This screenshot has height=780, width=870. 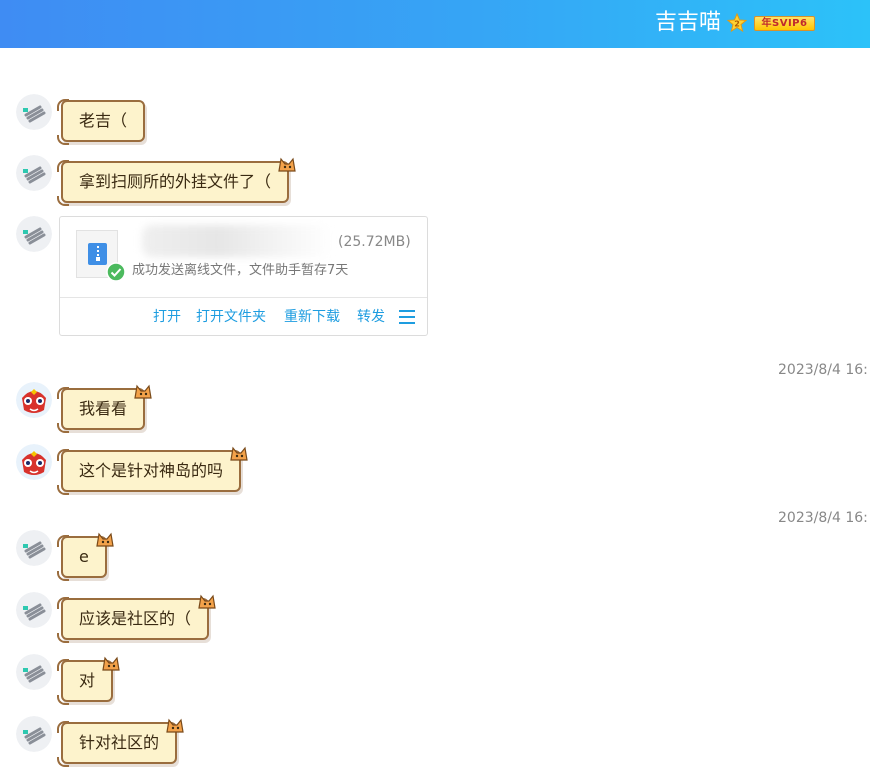 What do you see at coordinates (688, 23) in the screenshot?
I see `contact-name: 吉吉喵` at bounding box center [688, 23].